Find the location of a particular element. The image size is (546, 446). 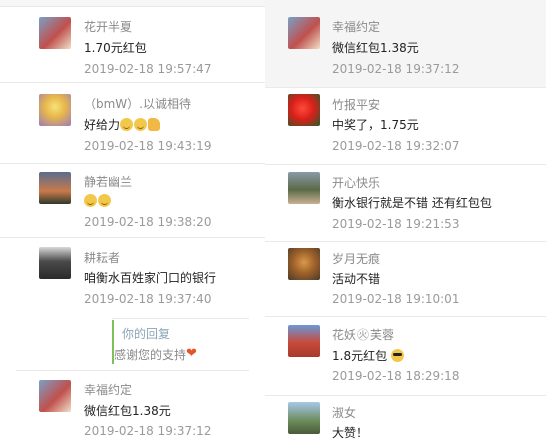

comment-text: 好给力 is located at coordinates (122, 124).